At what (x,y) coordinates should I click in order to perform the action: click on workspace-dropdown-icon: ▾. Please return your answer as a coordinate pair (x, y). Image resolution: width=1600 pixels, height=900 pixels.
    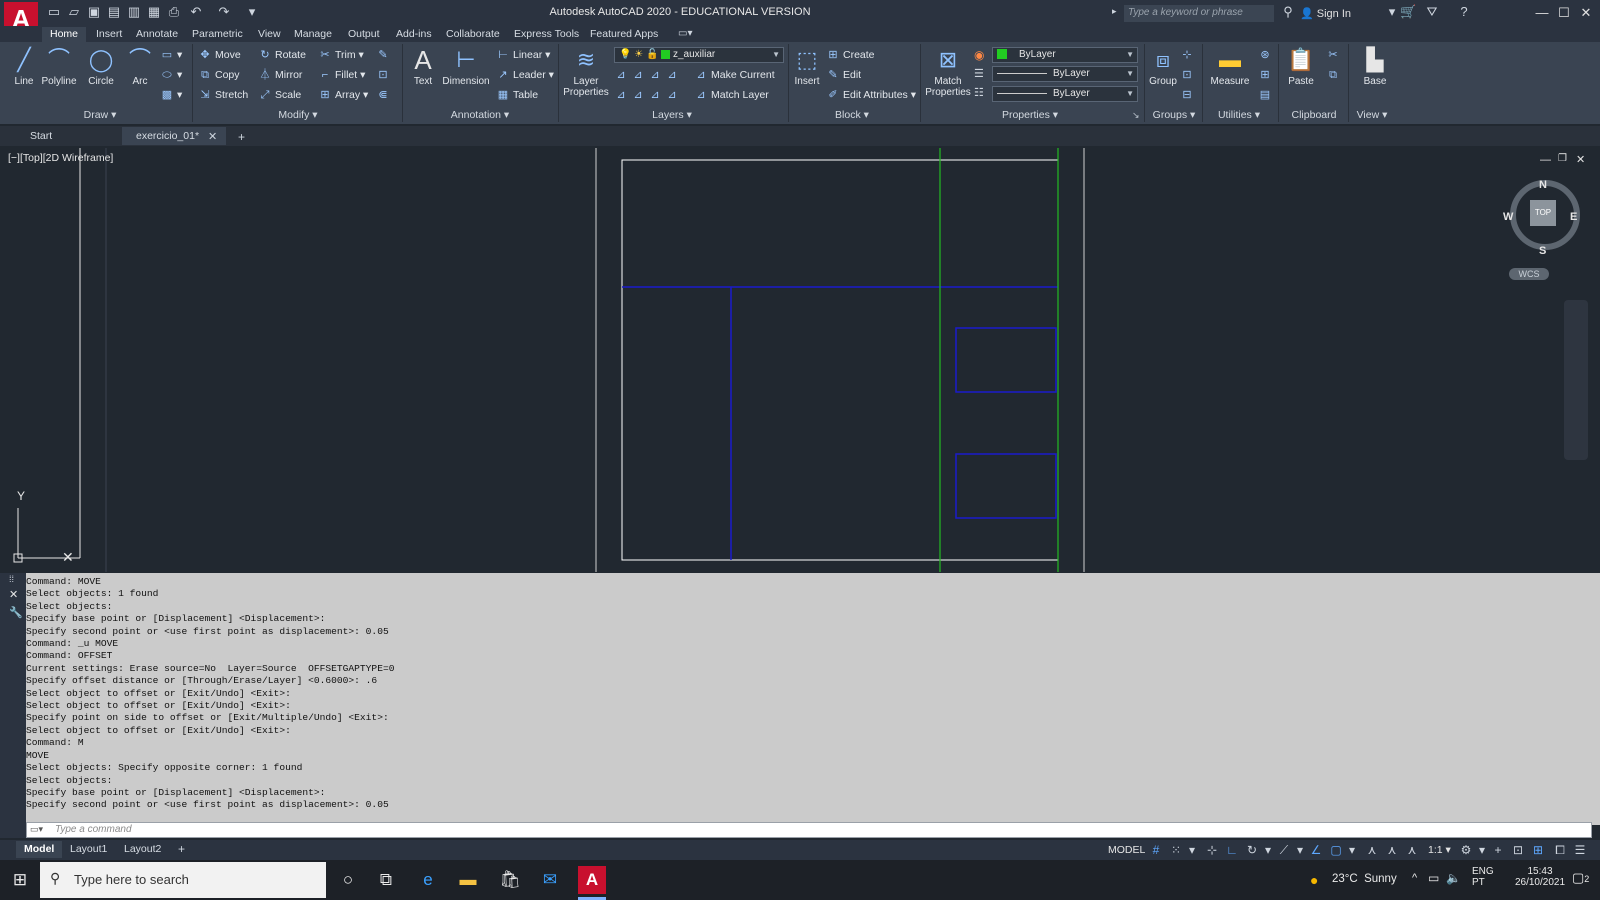
    Looking at the image, I should click on (1482, 850).